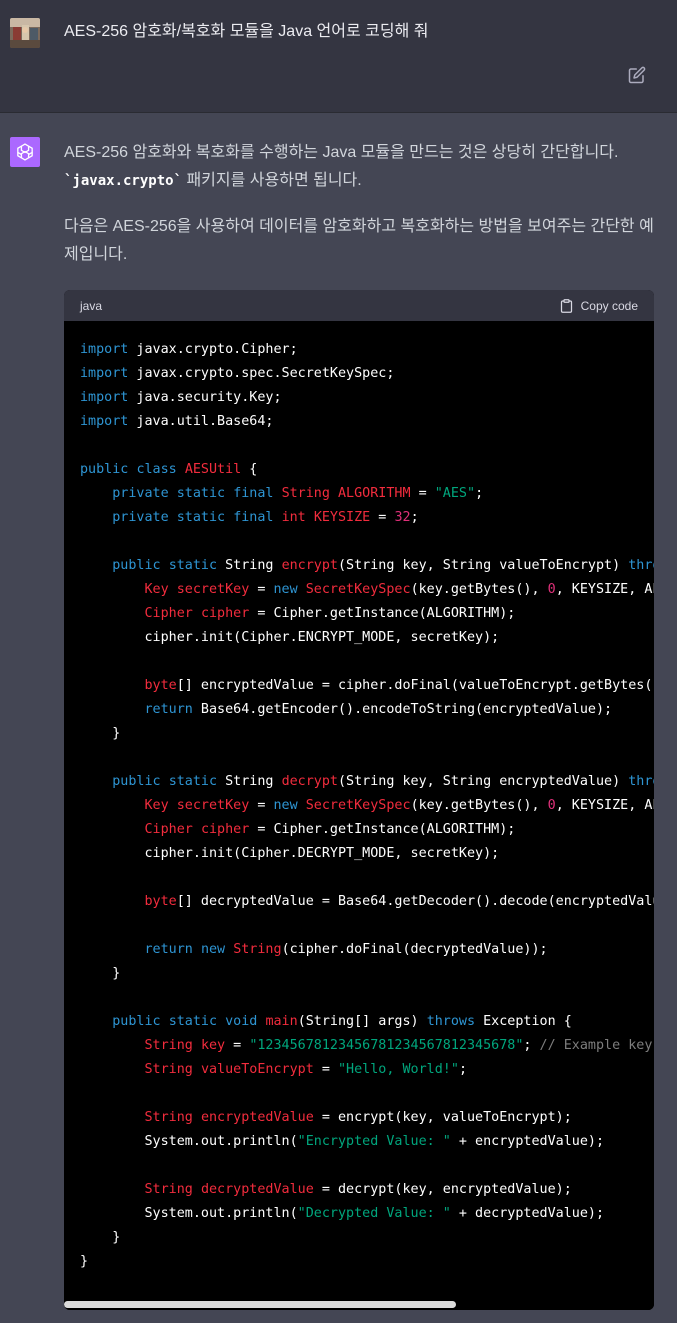 This screenshot has height=1323, width=677. I want to click on code-token: return, so click(168, 709).